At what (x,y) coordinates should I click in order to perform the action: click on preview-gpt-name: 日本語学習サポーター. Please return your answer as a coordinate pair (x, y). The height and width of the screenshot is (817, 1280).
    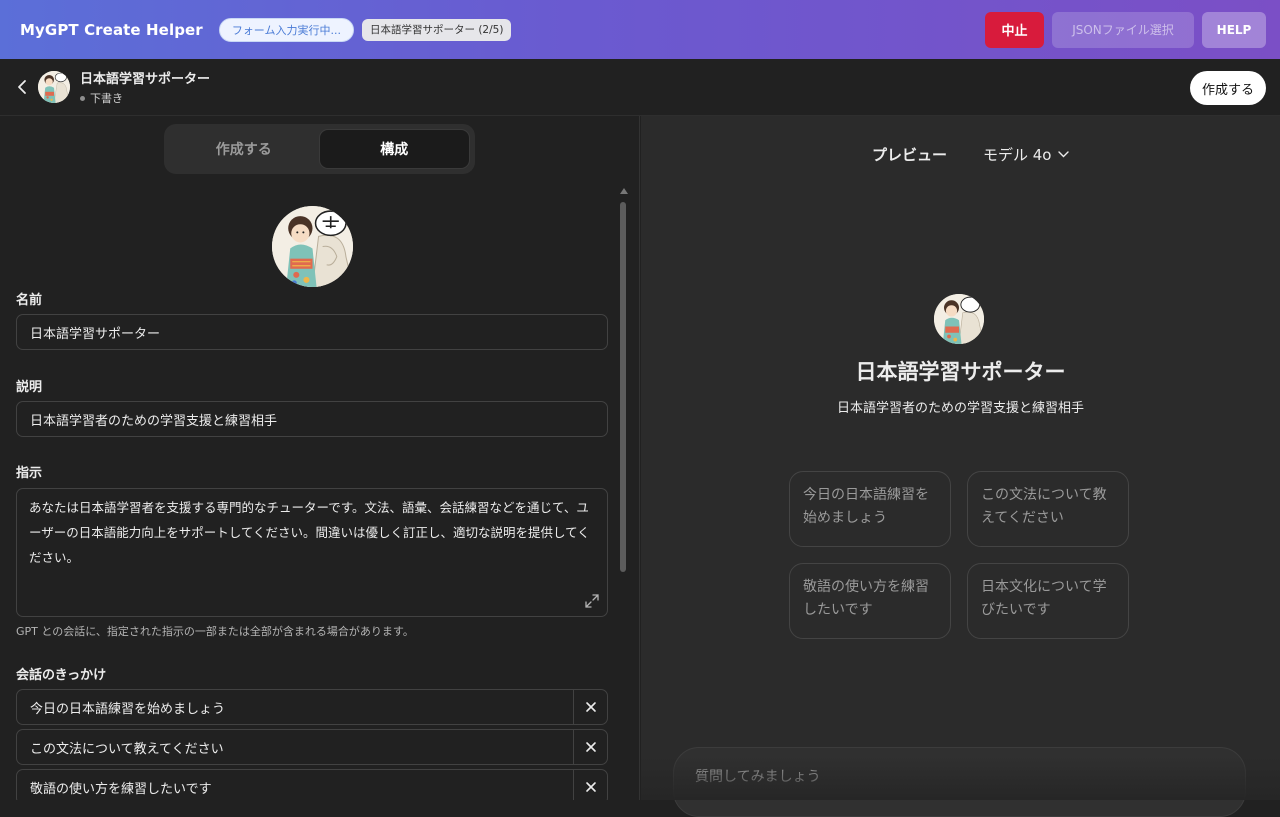
    Looking at the image, I should click on (960, 372).